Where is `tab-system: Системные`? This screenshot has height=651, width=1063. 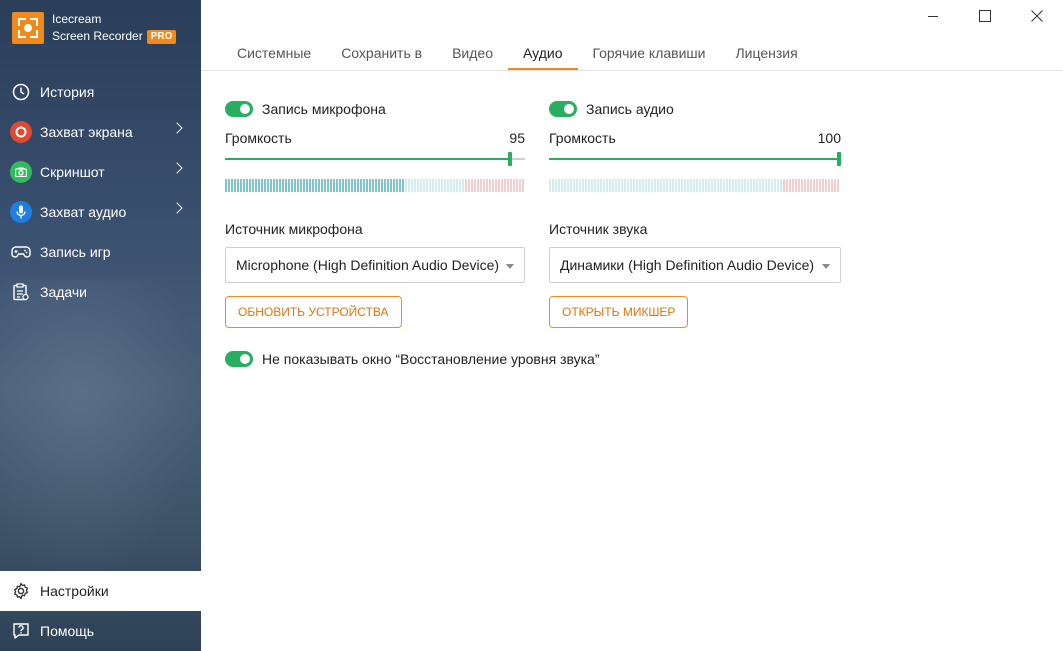
tab-system: Системные is located at coordinates (274, 54).